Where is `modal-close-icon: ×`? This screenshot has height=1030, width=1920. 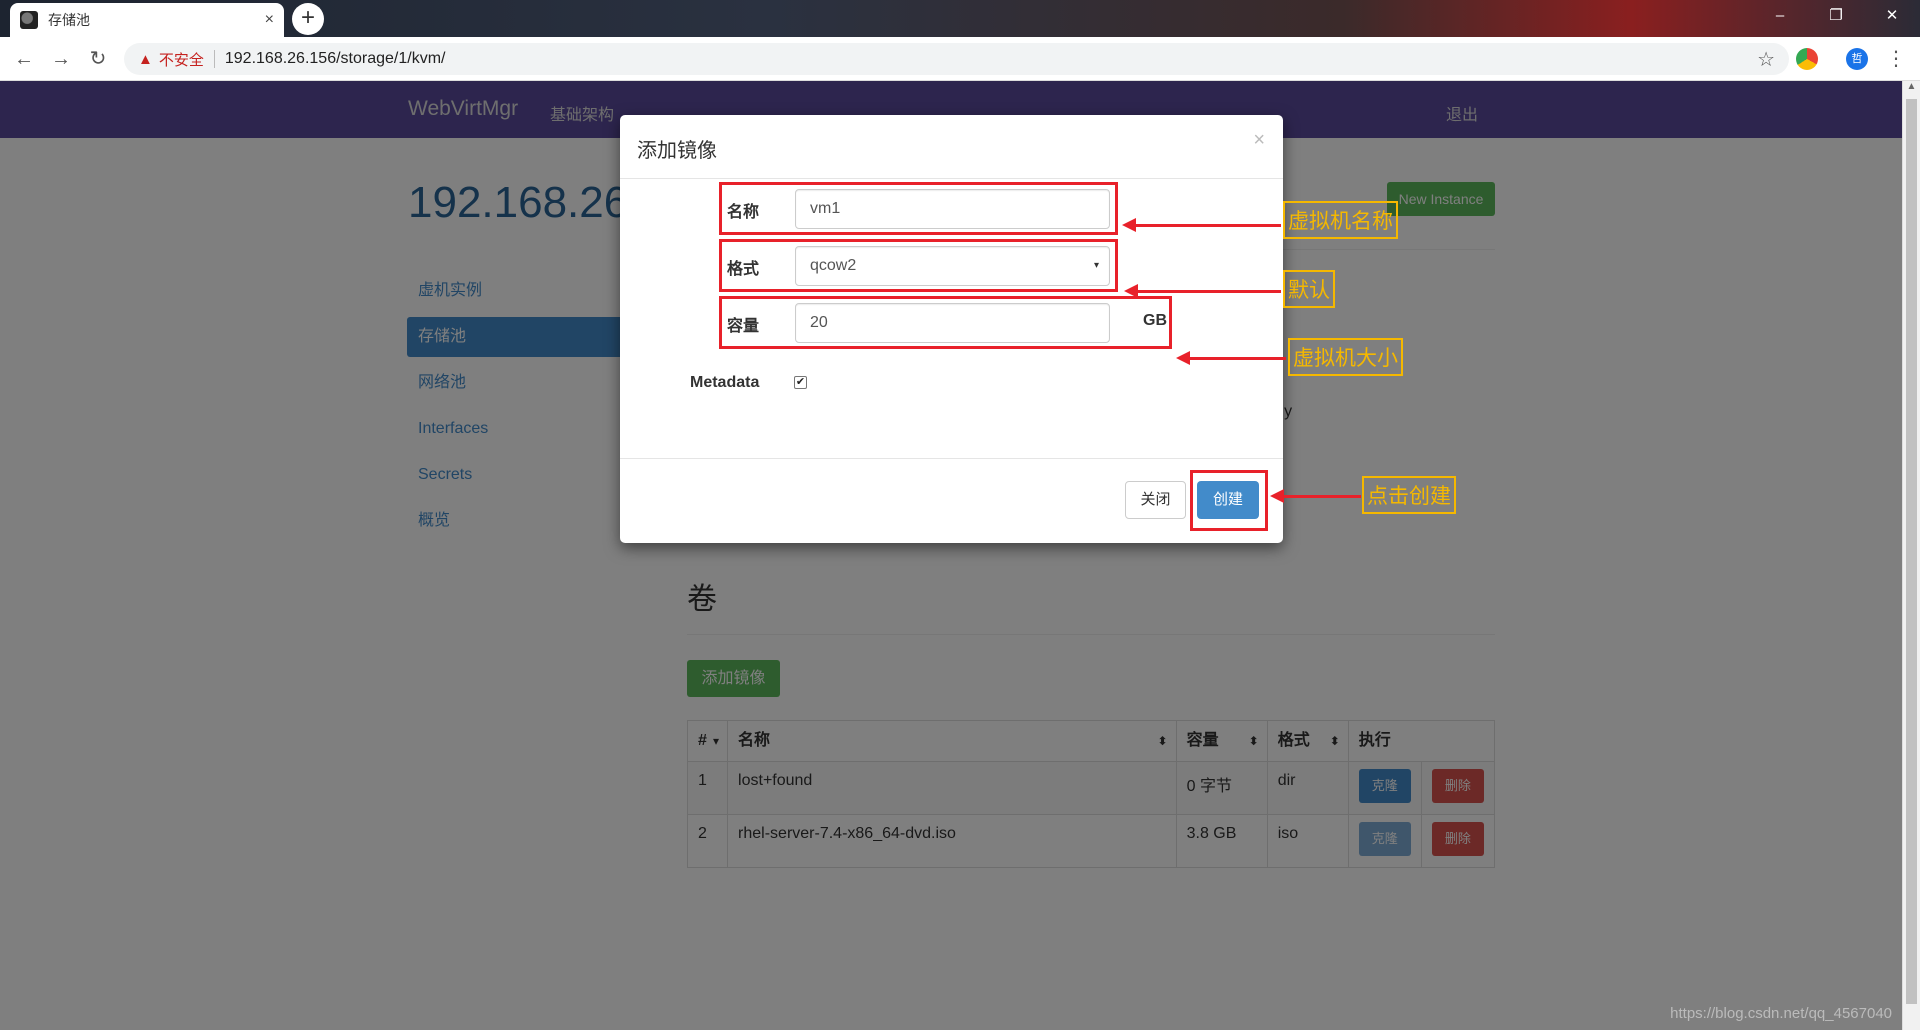
modal-close-icon: × is located at coordinates (1259, 140).